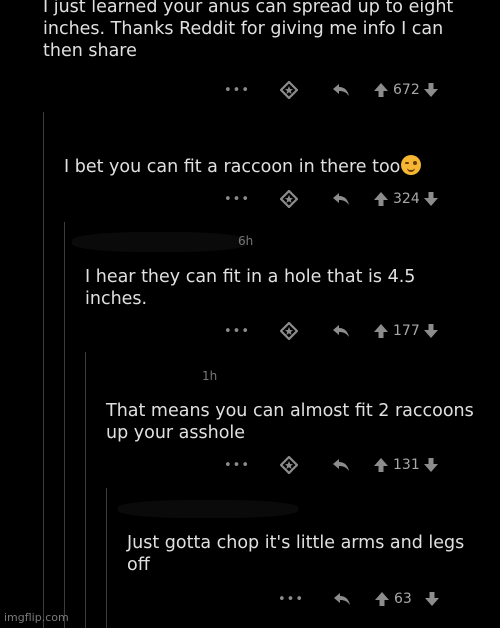 Image resolution: width=500 pixels, height=628 pixels. Describe the element at coordinates (210, 376) in the screenshot. I see `comment-age: 1h` at that location.